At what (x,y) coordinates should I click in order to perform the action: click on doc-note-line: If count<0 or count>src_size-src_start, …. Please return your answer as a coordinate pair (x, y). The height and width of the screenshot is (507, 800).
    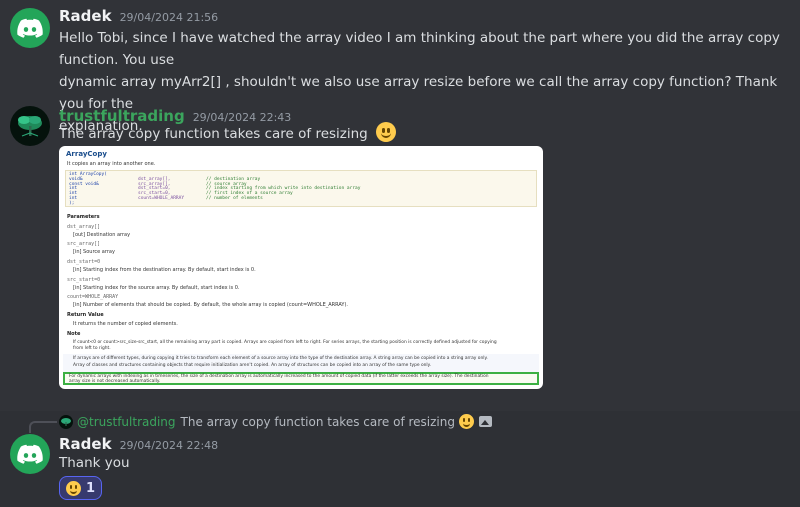
    Looking at the image, I should click on (285, 342).